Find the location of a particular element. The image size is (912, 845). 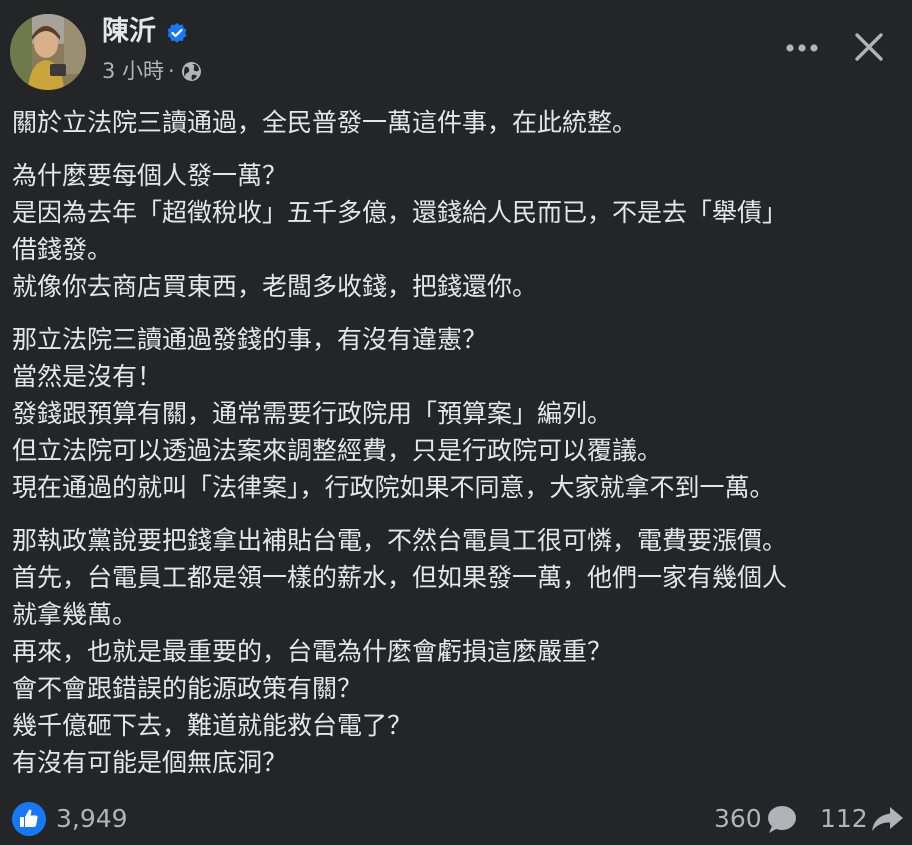

post-text-line: 但立法院可以透過法案來調整經費，只是行政院可以覆議。 is located at coordinates (337, 450).